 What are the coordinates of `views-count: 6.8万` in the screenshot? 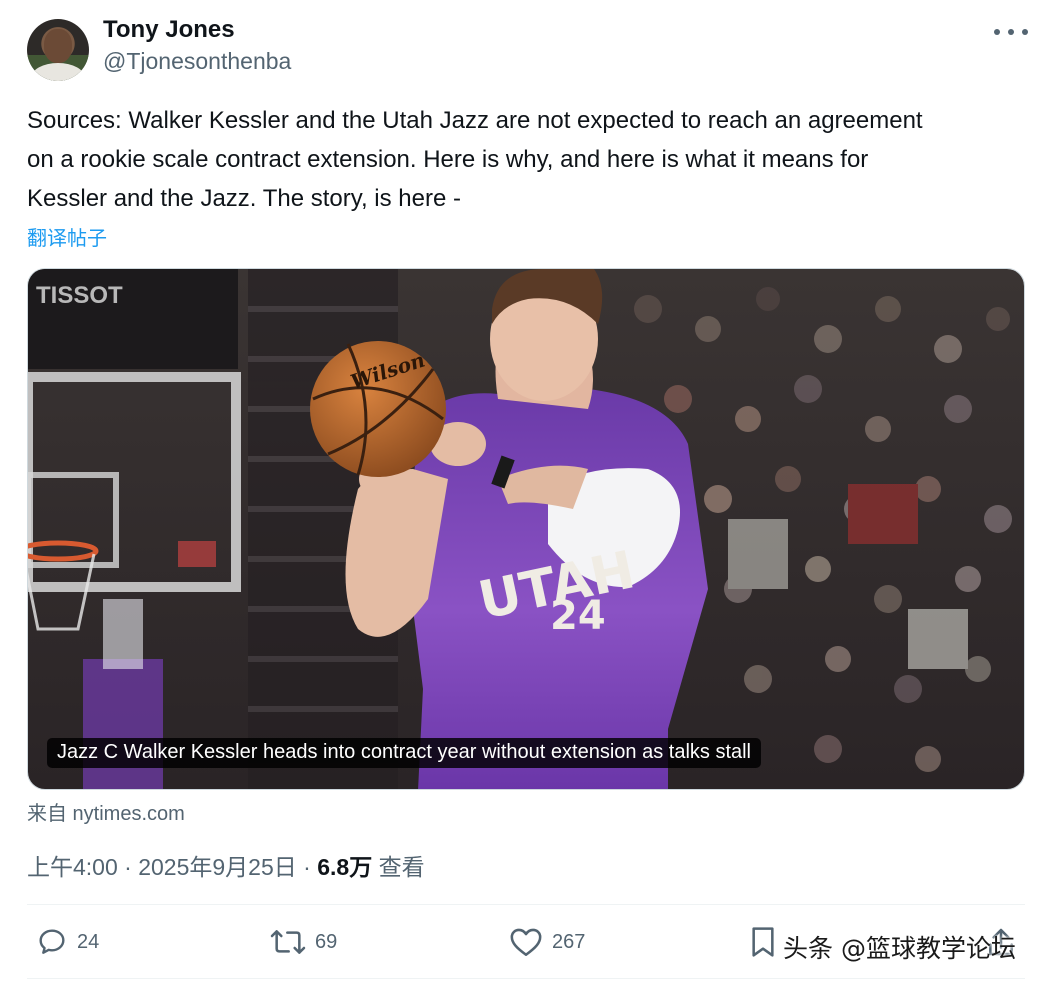 It's located at (345, 867).